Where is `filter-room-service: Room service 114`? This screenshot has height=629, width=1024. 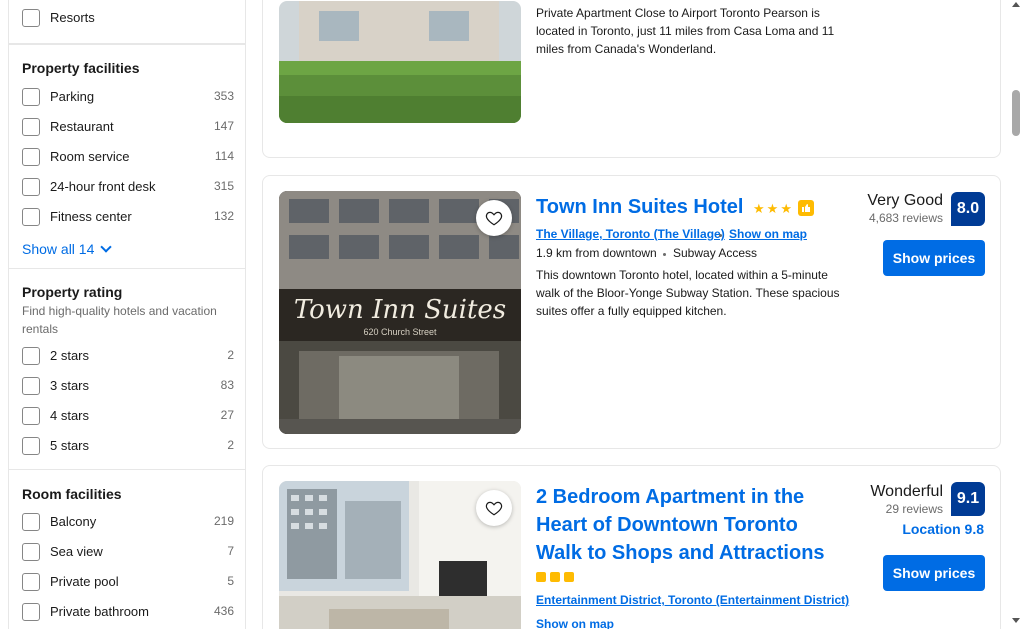
filter-room-service: Room service 114 is located at coordinates (128, 156).